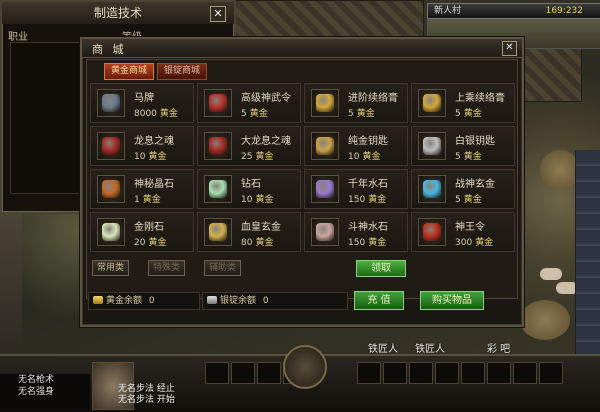  I want to click on shop-item-cell: 金刚石 20 黄金, so click(142, 232).